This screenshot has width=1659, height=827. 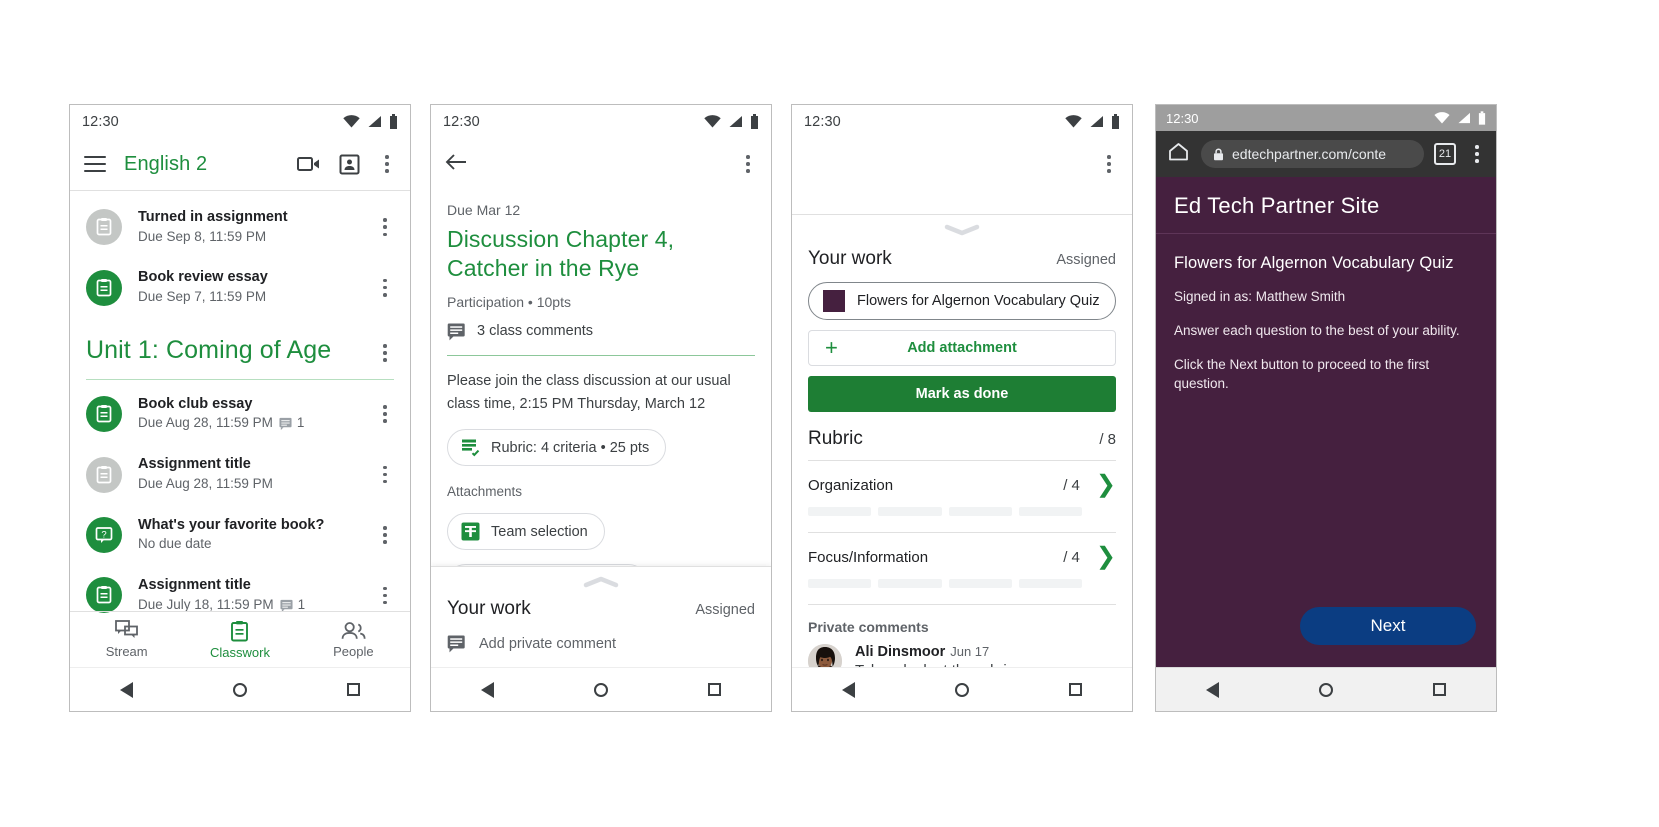 What do you see at coordinates (353, 651) in the screenshot?
I see `tab-label: People` at bounding box center [353, 651].